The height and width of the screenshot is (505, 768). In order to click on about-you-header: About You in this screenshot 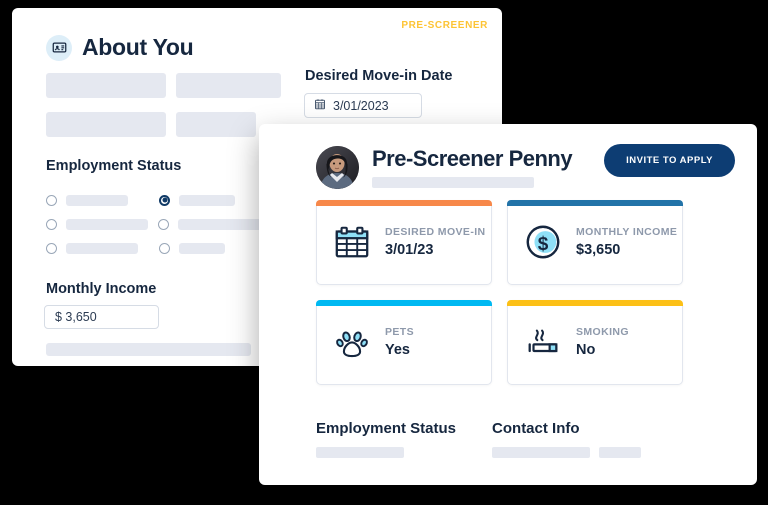, I will do `click(120, 47)`.